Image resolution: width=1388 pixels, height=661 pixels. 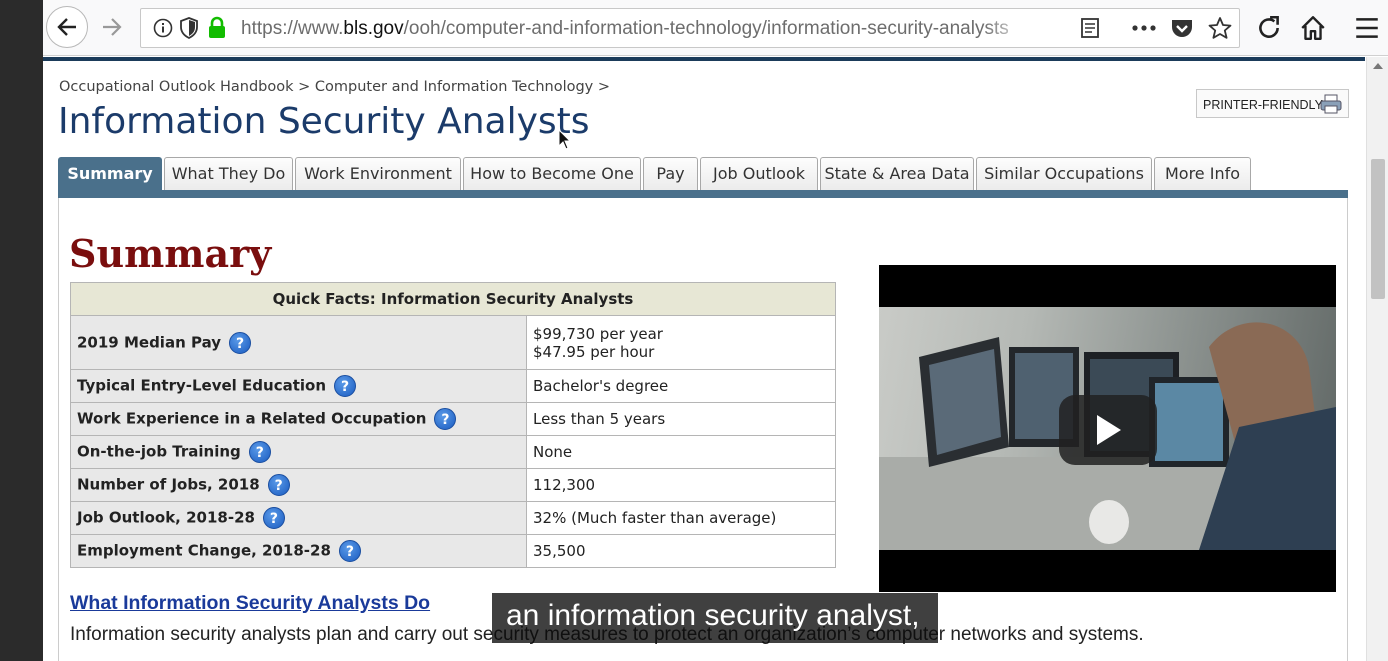 What do you see at coordinates (21, 330) in the screenshot?
I see `left-edge-panel` at bounding box center [21, 330].